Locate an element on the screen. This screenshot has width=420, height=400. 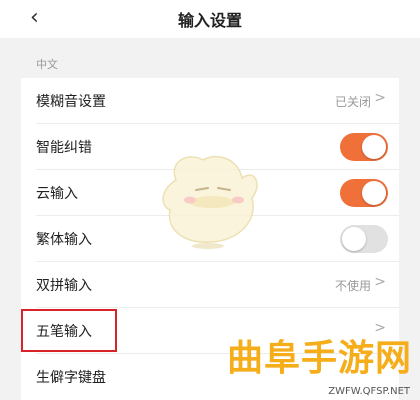
row-label: 繁体输入 is located at coordinates (64, 240).